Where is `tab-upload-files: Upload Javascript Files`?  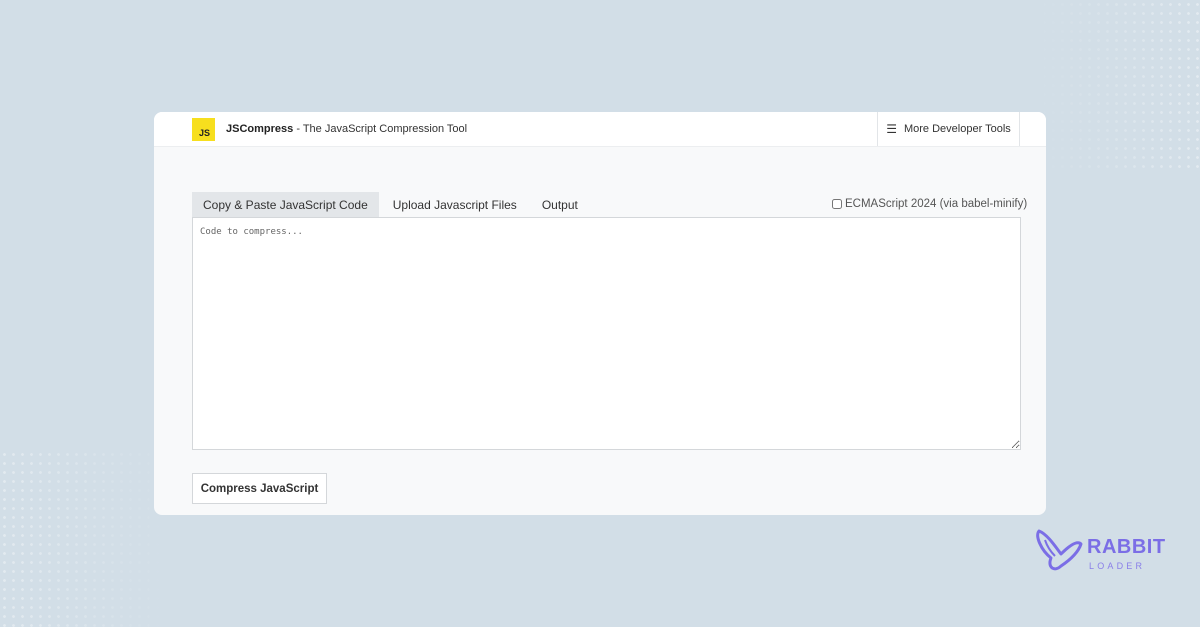 tab-upload-files: Upload Javascript Files is located at coordinates (455, 205).